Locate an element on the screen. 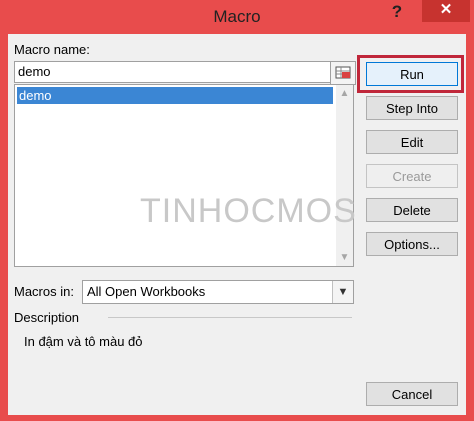  watermark-text: TINHOCMOS is located at coordinates (248, 211).